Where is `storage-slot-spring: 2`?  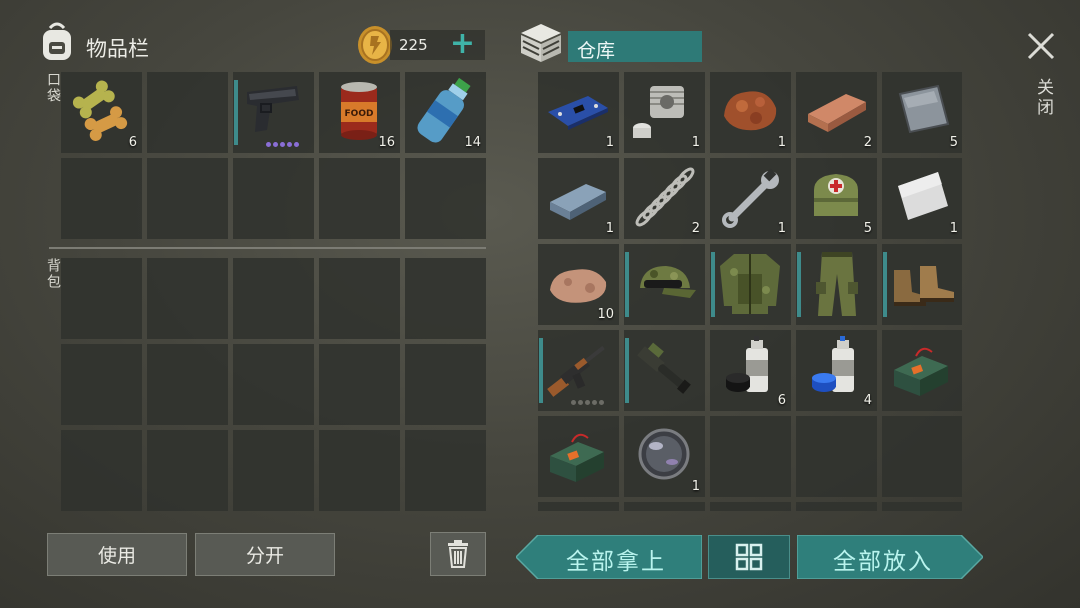
storage-slot-spring: 2 is located at coordinates (664, 198).